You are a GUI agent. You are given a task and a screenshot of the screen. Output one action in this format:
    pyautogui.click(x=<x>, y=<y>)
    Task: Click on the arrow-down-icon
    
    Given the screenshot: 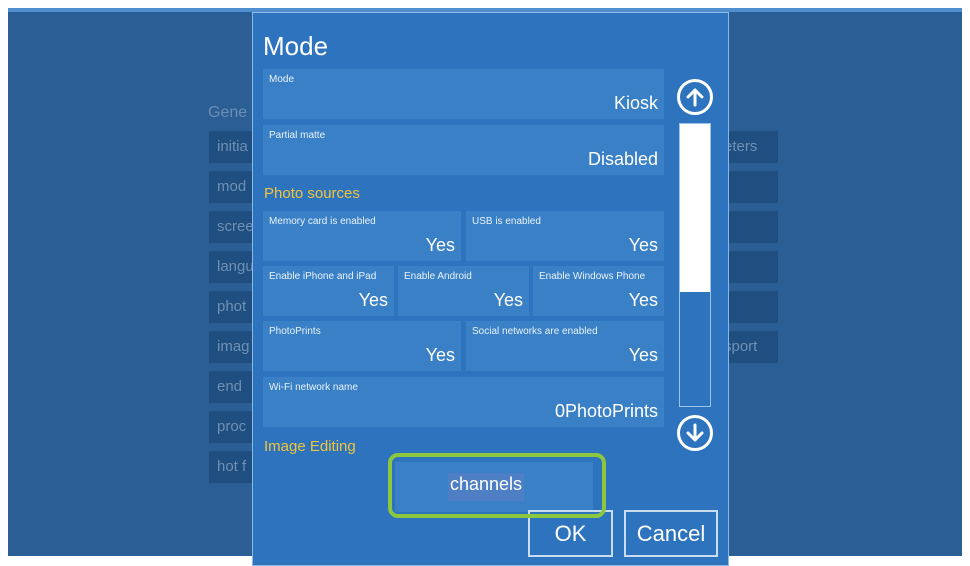 What is the action you would take?
    pyautogui.click(x=695, y=432)
    